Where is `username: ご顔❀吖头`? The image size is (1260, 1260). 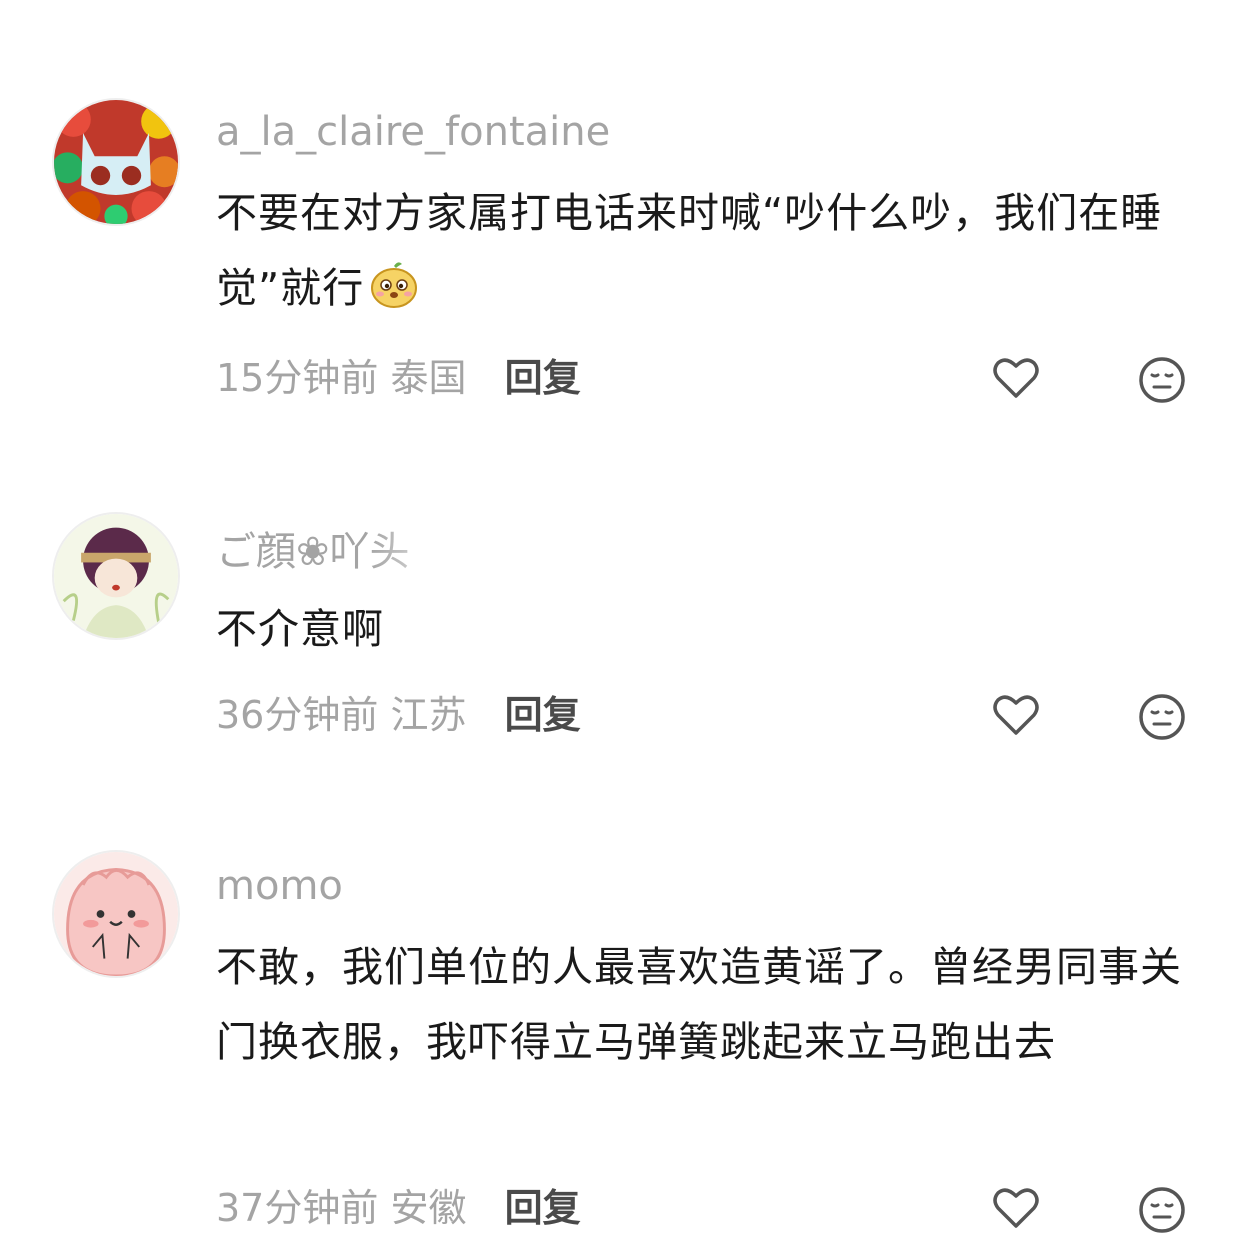 username: ご顔❀吖头 is located at coordinates (343, 552).